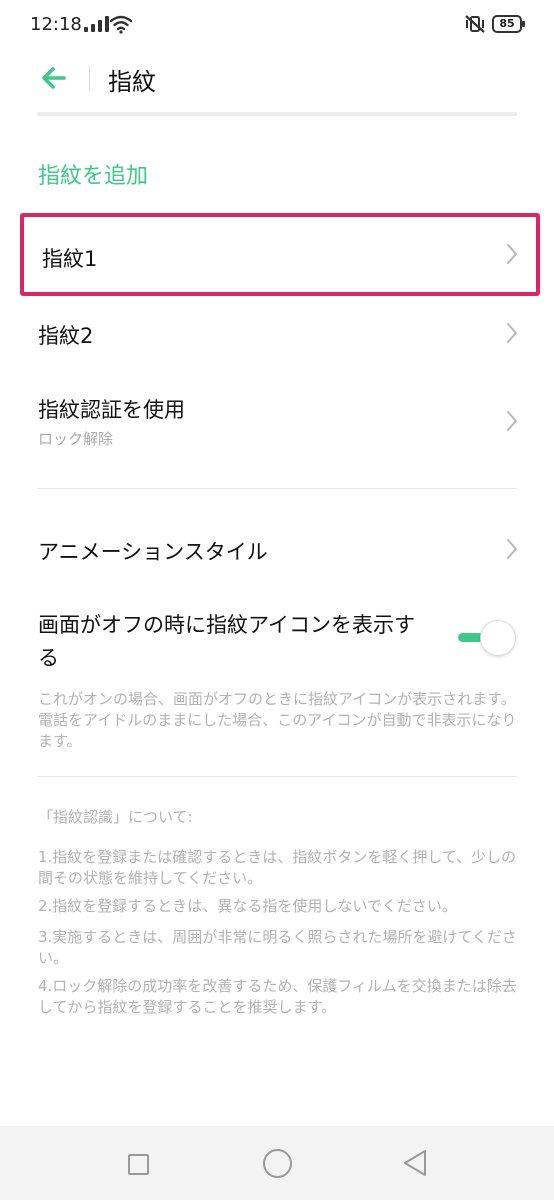 The height and width of the screenshot is (1200, 554). What do you see at coordinates (498, 638) in the screenshot?
I see `toggle-knob` at bounding box center [498, 638].